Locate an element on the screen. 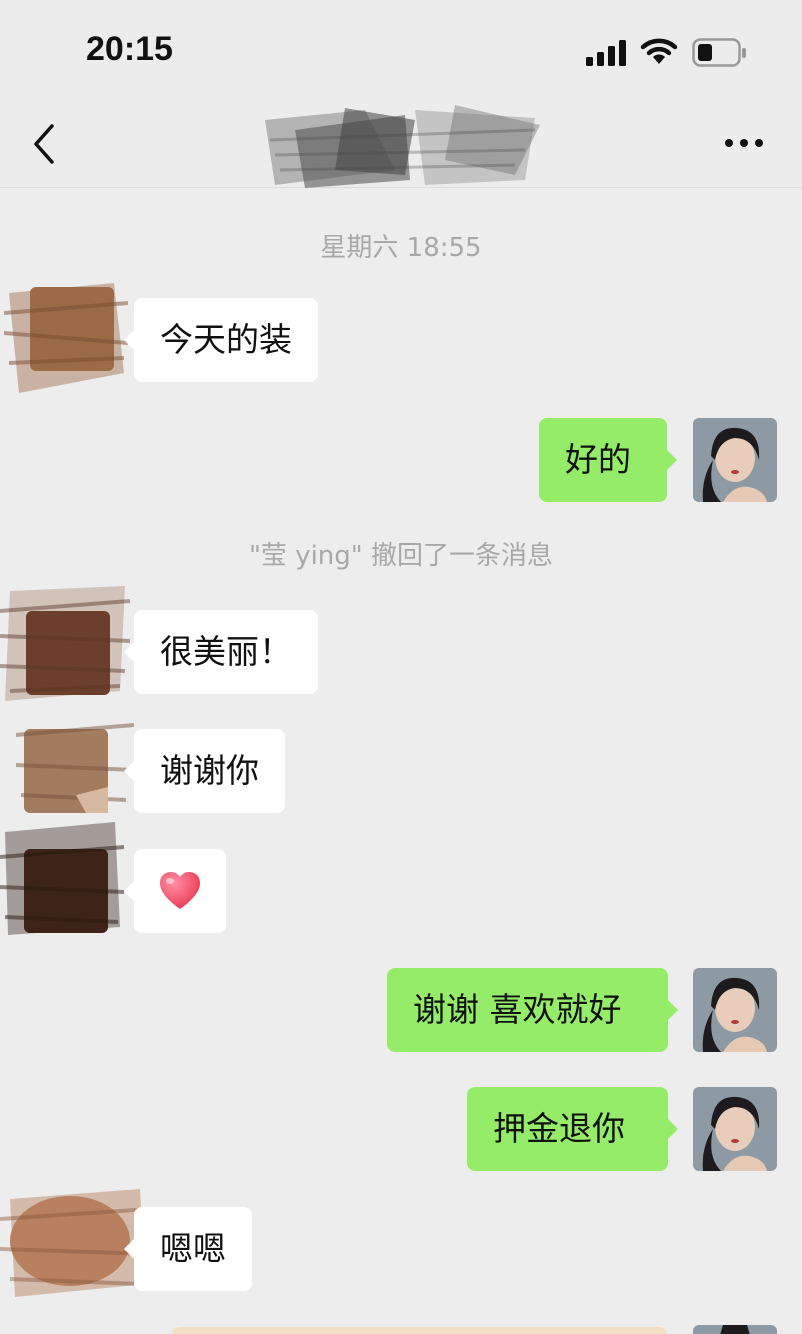 The image size is (802, 1334). message-text: 谢谢你 is located at coordinates (209, 770).